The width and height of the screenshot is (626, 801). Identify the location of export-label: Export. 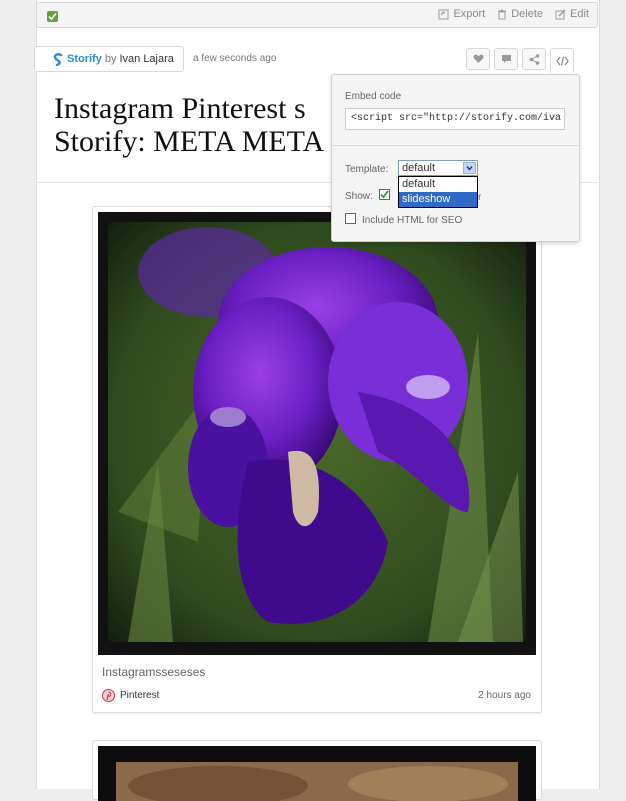
(469, 14).